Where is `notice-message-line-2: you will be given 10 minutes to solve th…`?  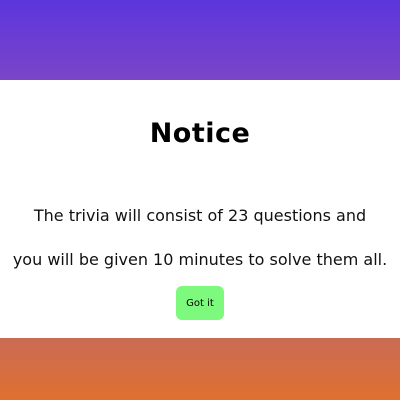 notice-message-line-2: you will be given 10 minutes to solve th… is located at coordinates (200, 259).